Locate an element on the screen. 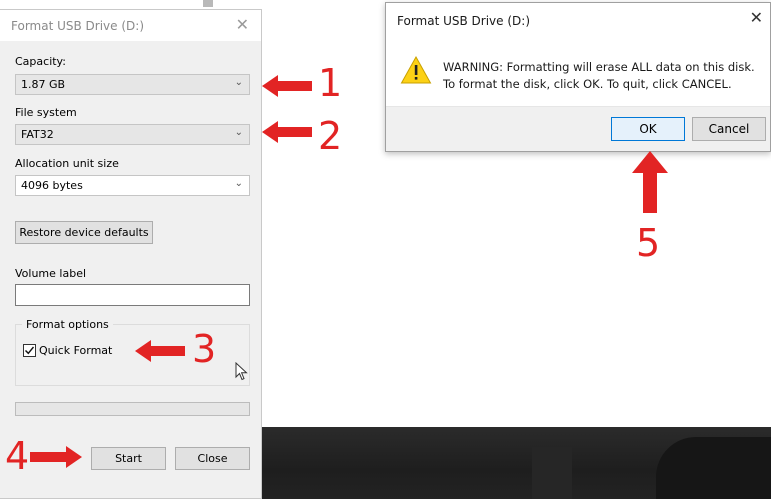  arrow-right-icon is located at coordinates (56, 457).